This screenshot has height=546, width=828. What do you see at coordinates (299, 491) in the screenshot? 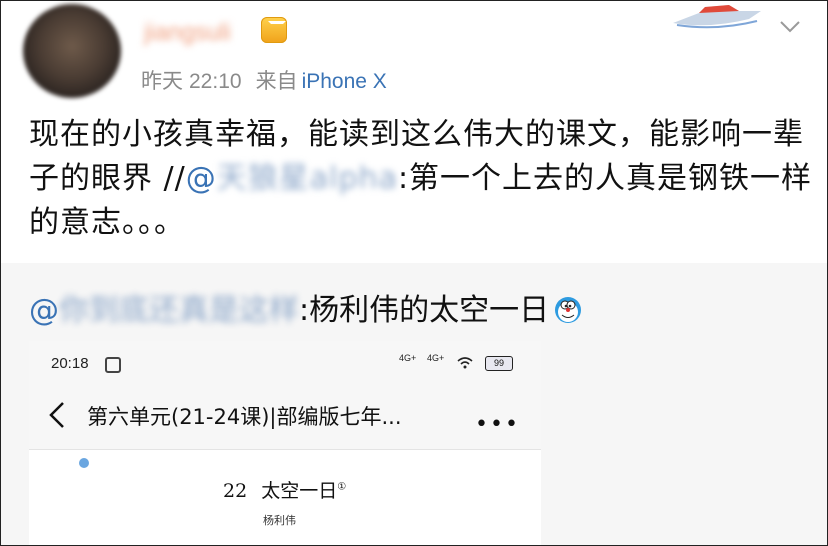
I see `lesson-title: 太空一日` at bounding box center [299, 491].